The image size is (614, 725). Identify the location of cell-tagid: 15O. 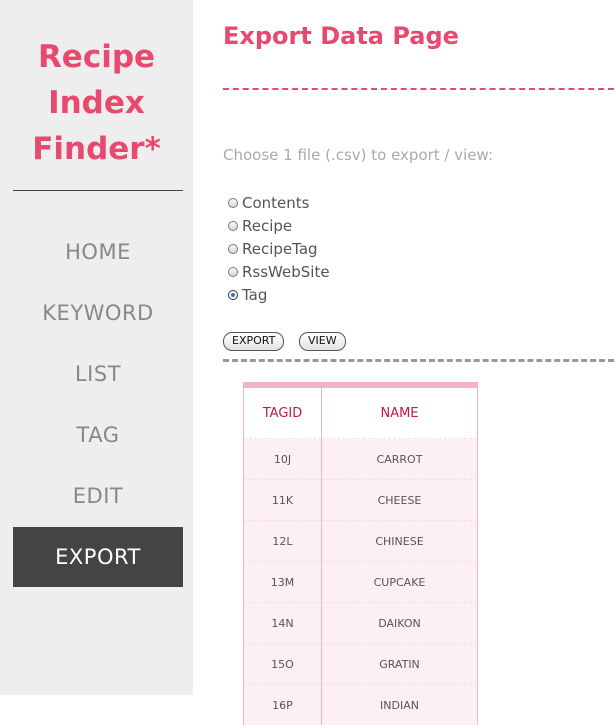
(283, 664).